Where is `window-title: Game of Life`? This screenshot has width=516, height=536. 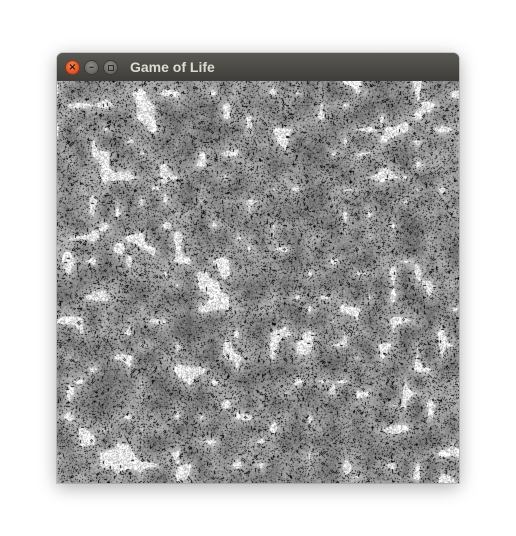 window-title: Game of Life is located at coordinates (172, 67).